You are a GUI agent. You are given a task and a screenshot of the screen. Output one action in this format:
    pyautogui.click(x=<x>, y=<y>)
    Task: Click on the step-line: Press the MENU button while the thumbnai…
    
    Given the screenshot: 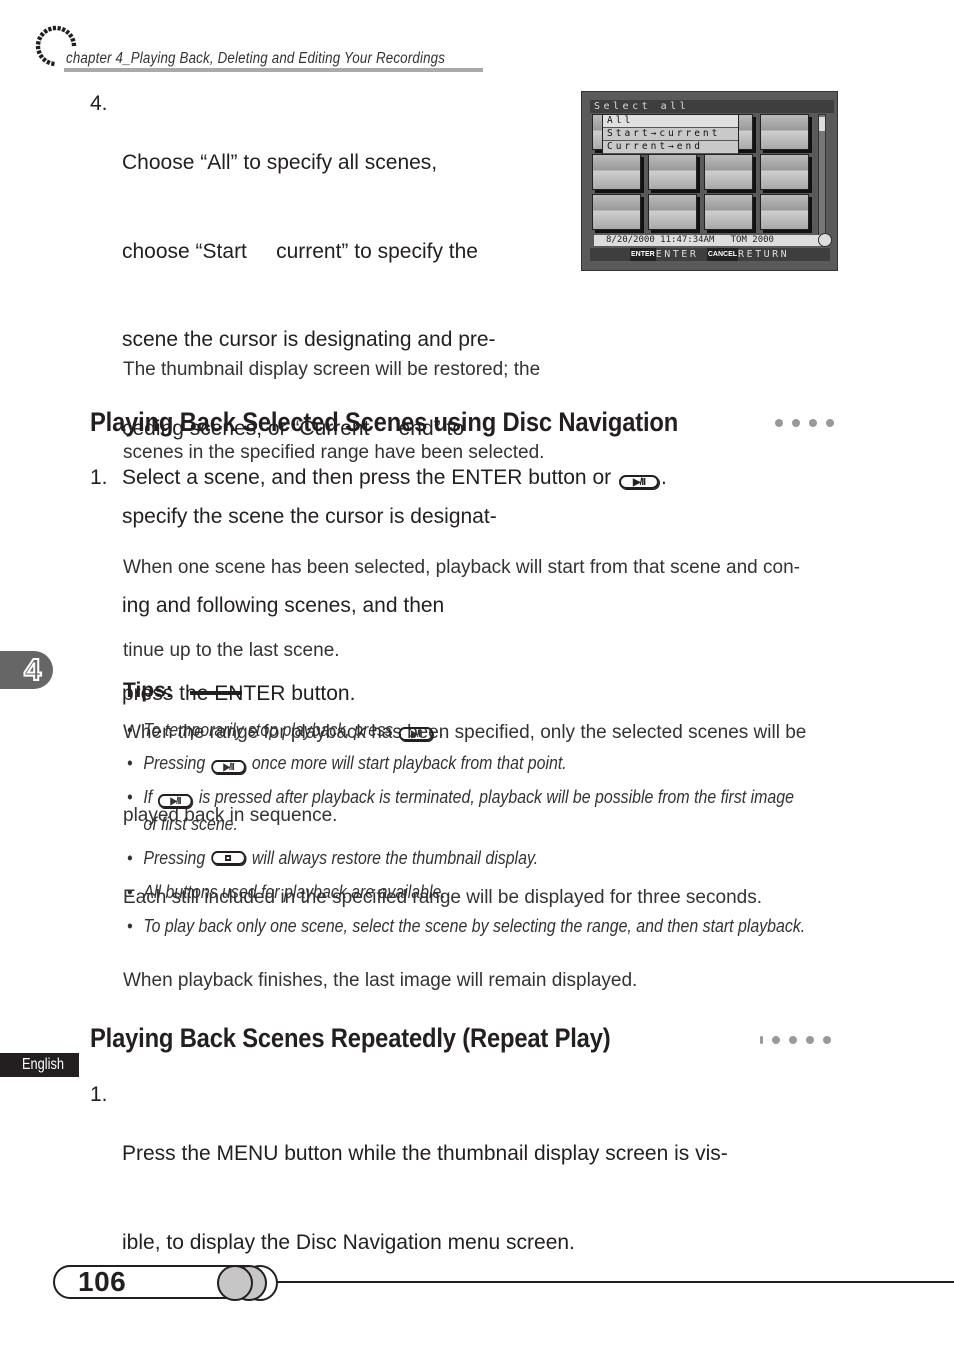 What is the action you would take?
    pyautogui.click(x=425, y=1153)
    